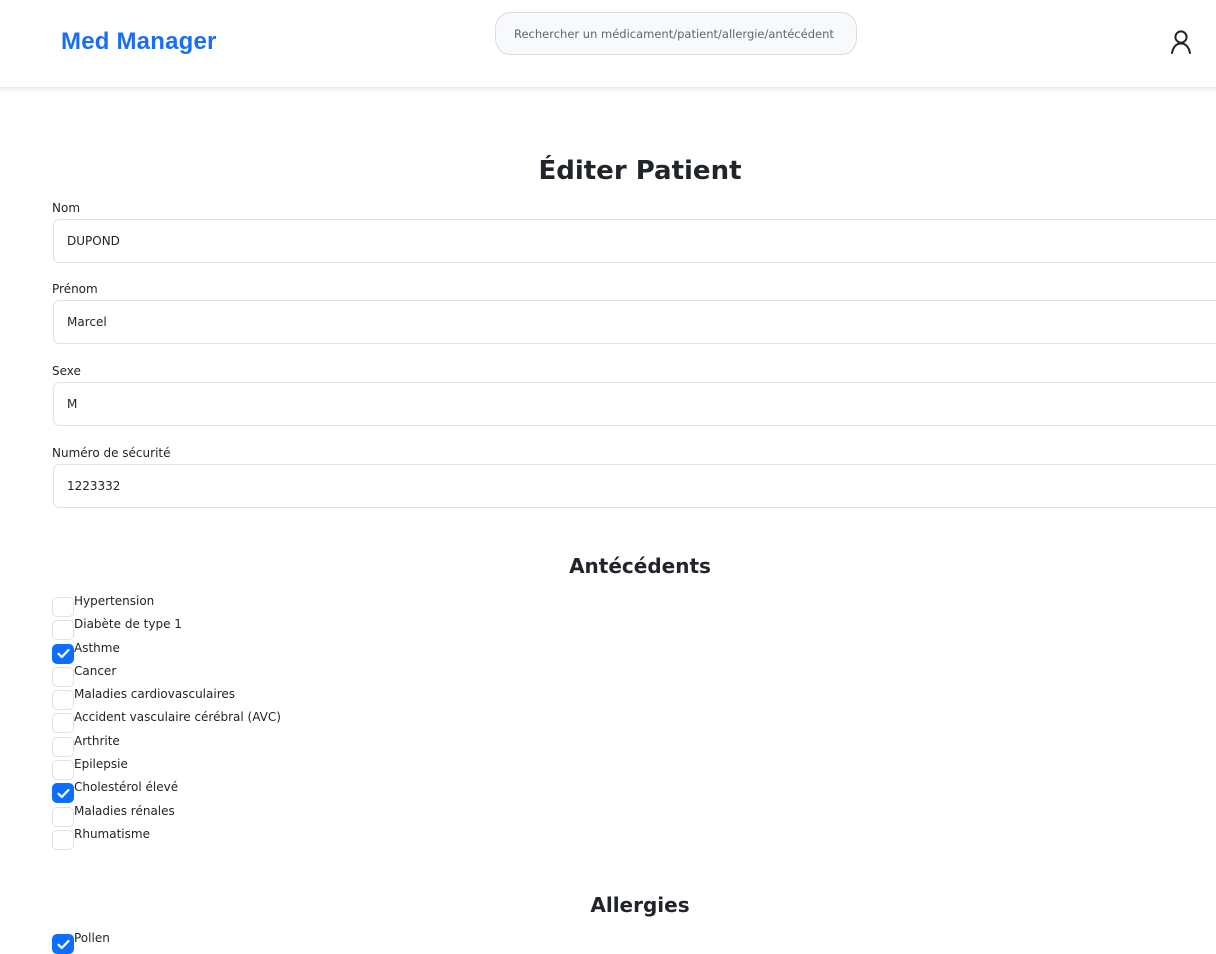  I want to click on allergy-label: Pollen, so click(92, 938).